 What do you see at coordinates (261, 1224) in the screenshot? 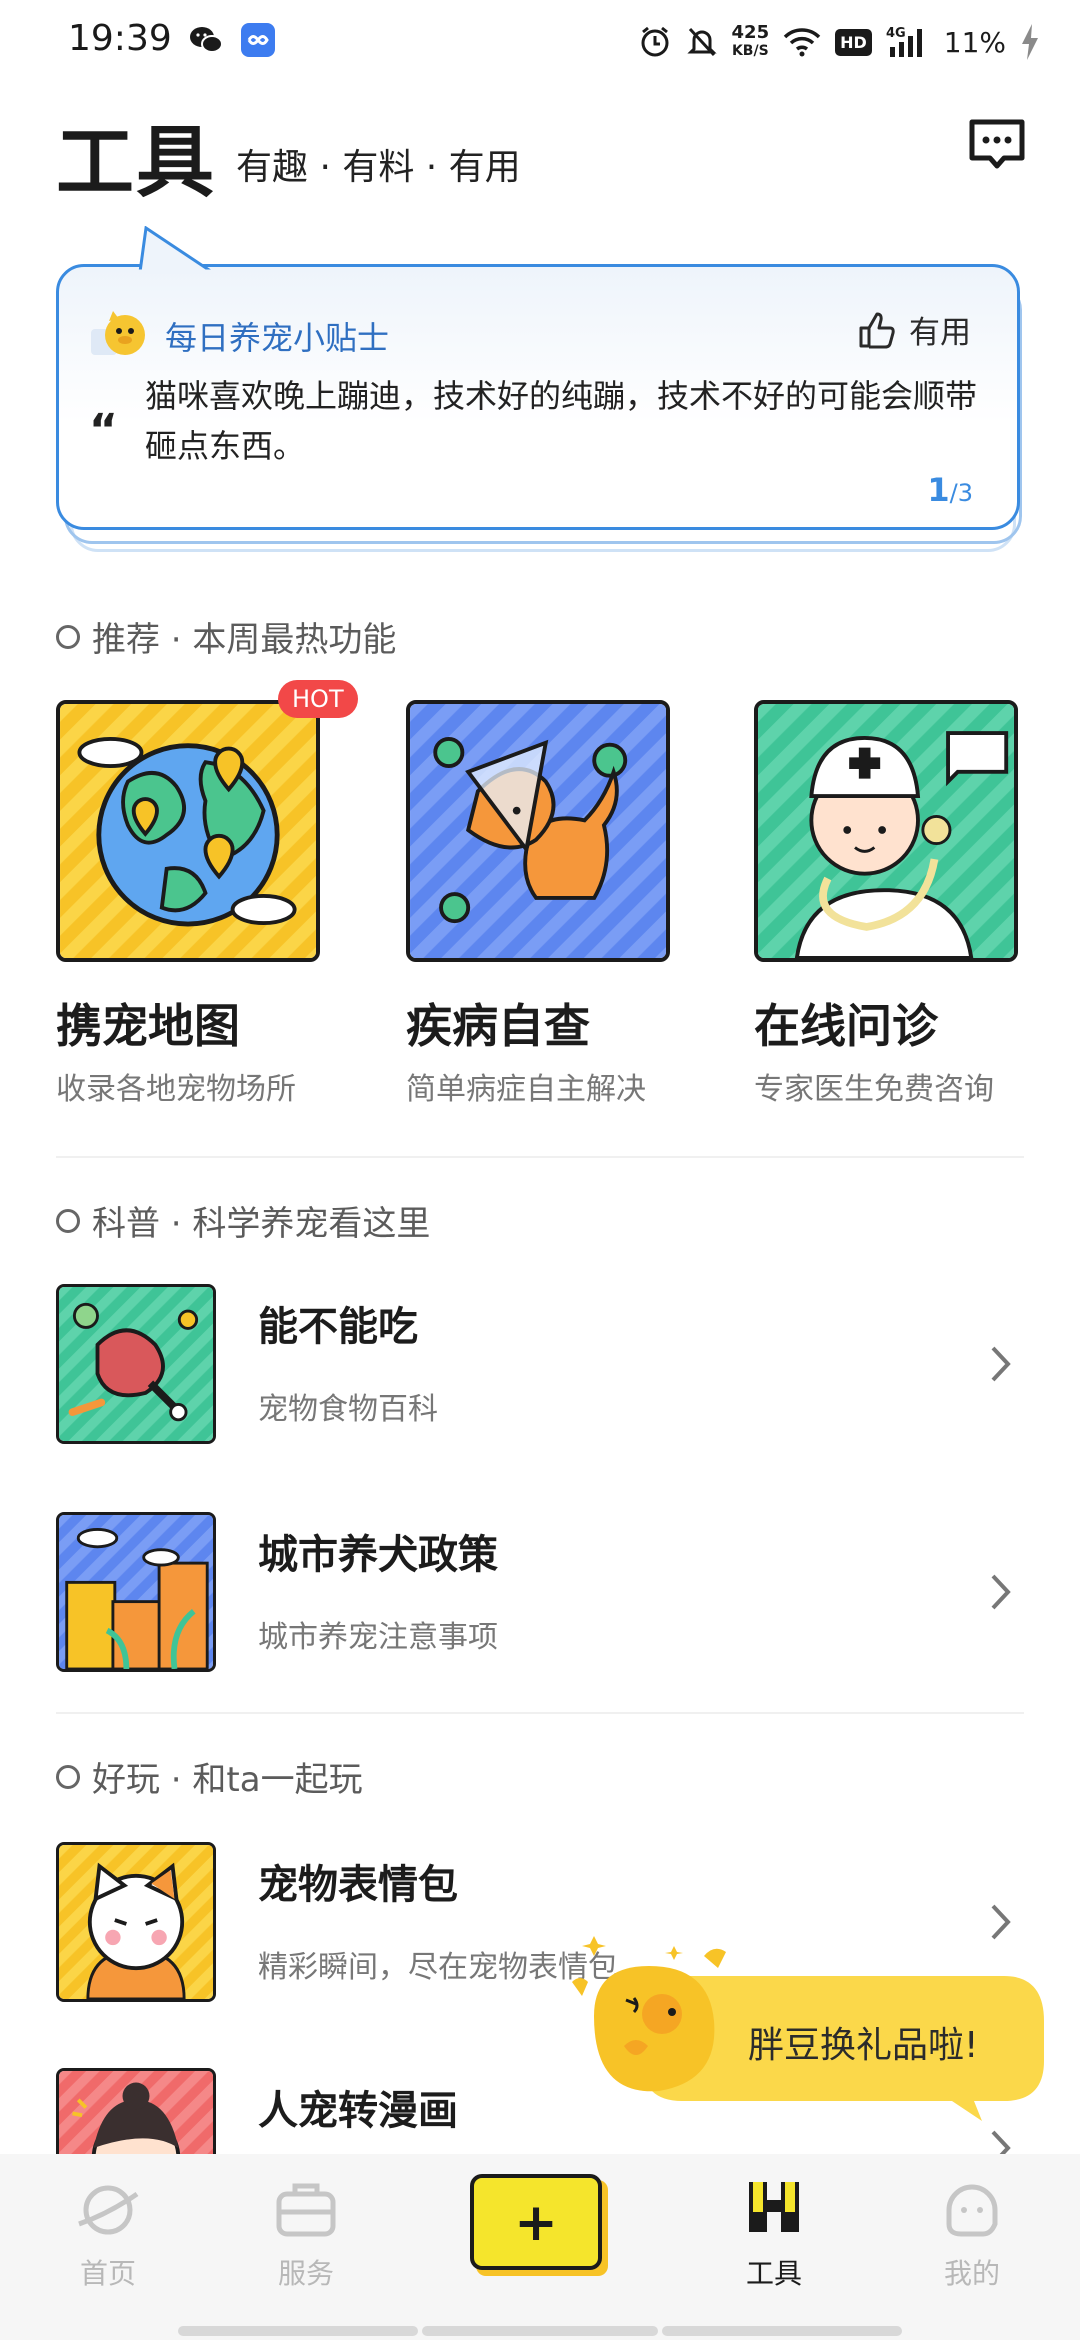
I see `section-science-label: 科普 · 科学养宠看这里` at bounding box center [261, 1224].